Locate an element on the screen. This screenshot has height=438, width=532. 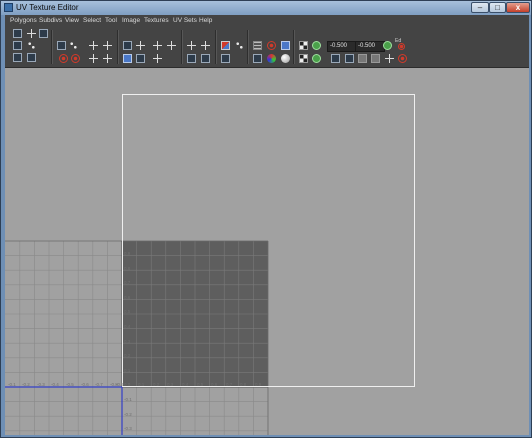
v-label: 0.4 is located at coordinates (127, 326).